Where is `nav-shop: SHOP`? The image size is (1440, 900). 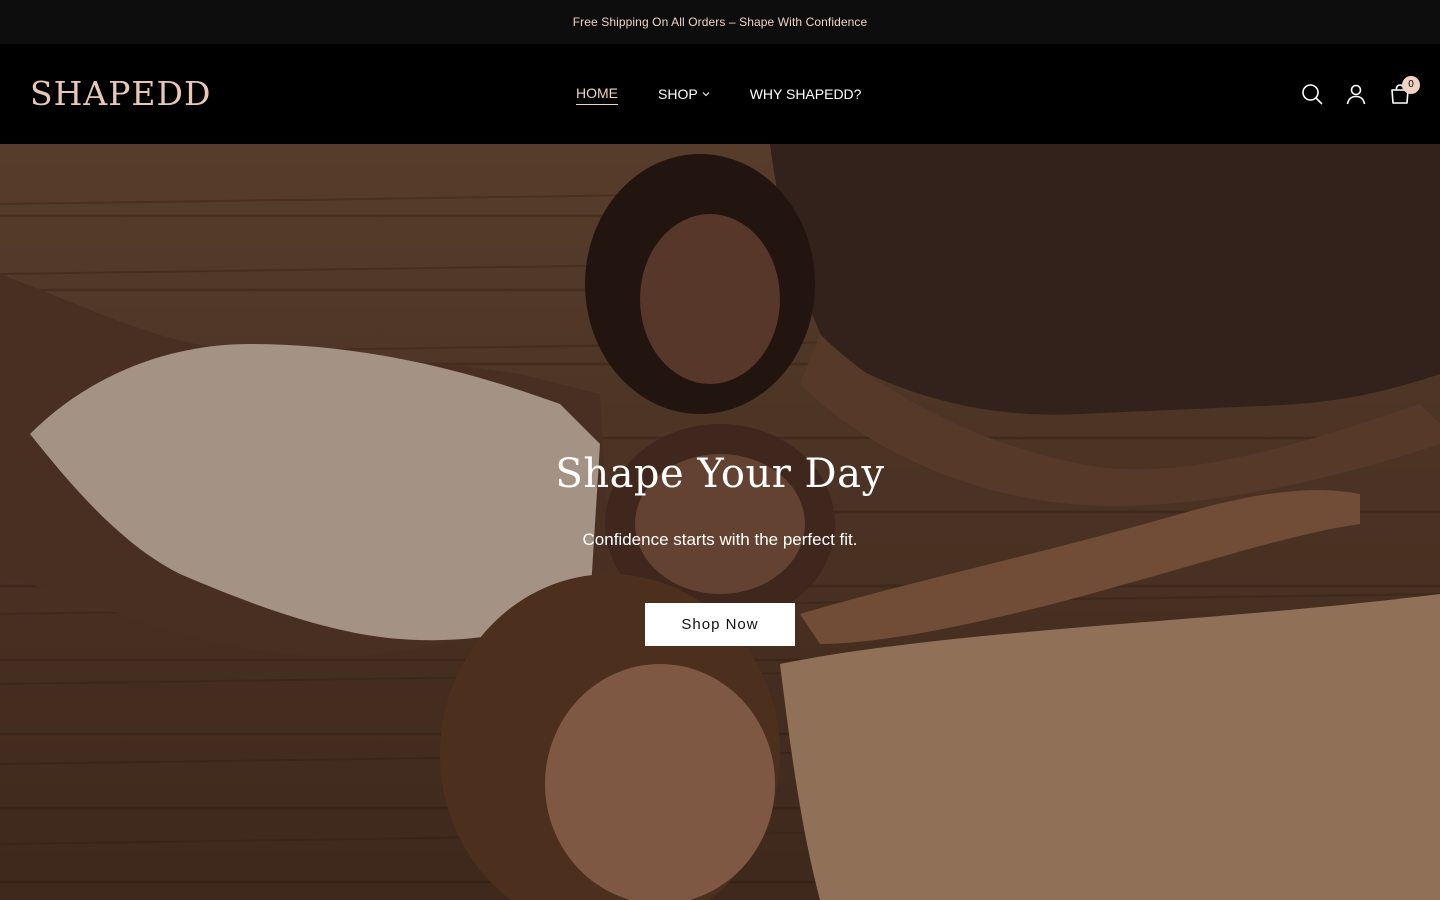 nav-shop: SHOP is located at coordinates (684, 94).